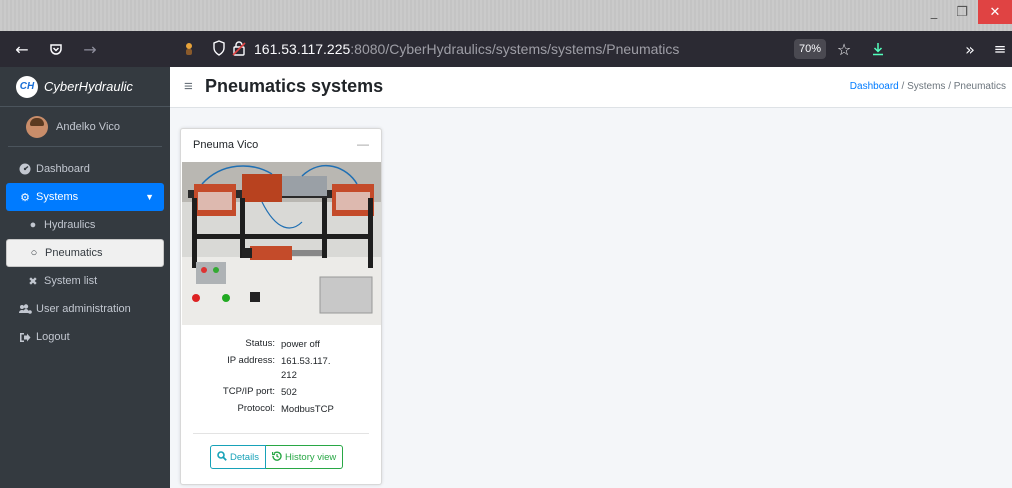  What do you see at coordinates (88, 86) in the screenshot?
I see `brand-name: CyberHydraulic` at bounding box center [88, 86].